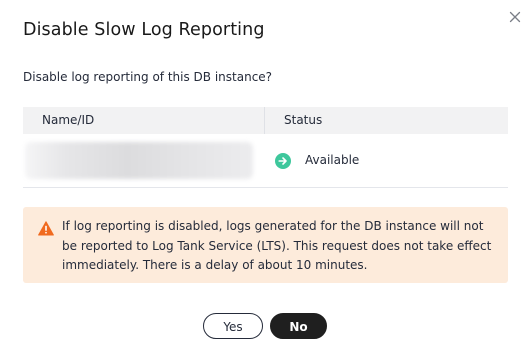 This screenshot has width=530, height=357. What do you see at coordinates (68, 120) in the screenshot?
I see `column-header-name-id: Name/ID` at bounding box center [68, 120].